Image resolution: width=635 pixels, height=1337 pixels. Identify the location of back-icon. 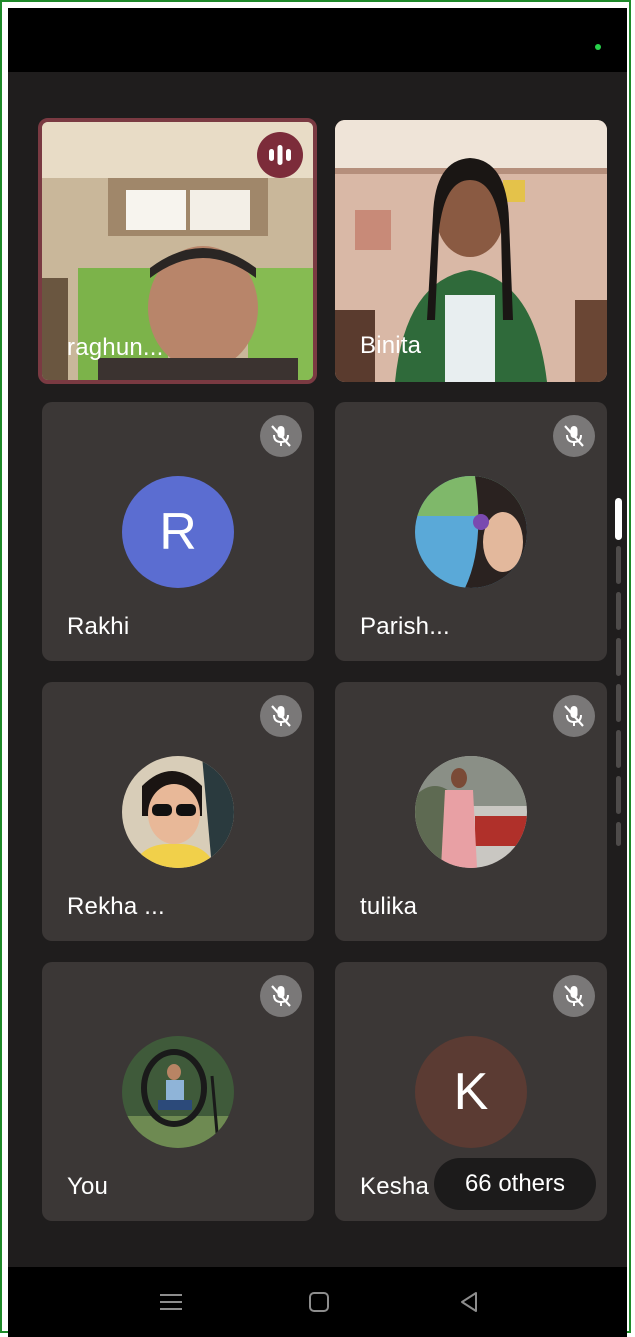
(469, 1302).